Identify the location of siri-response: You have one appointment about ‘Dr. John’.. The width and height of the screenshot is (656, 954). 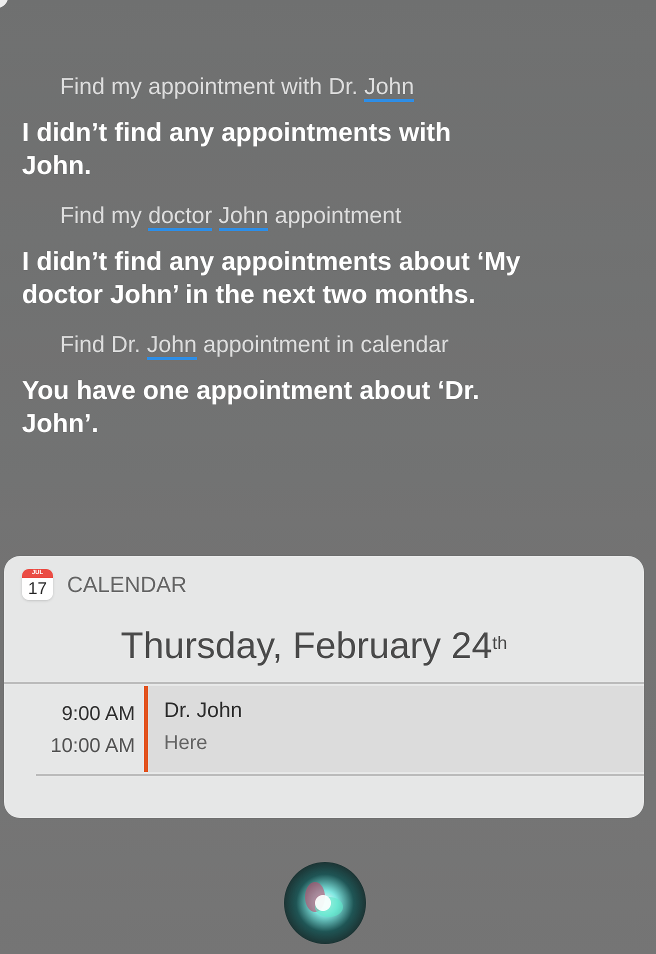
(250, 407).